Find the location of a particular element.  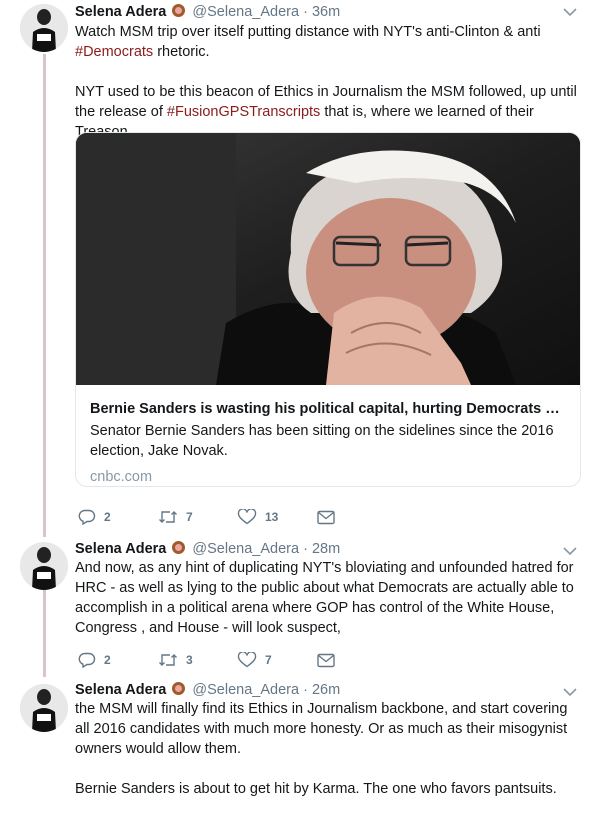

timestamp: 26m is located at coordinates (326, 690).